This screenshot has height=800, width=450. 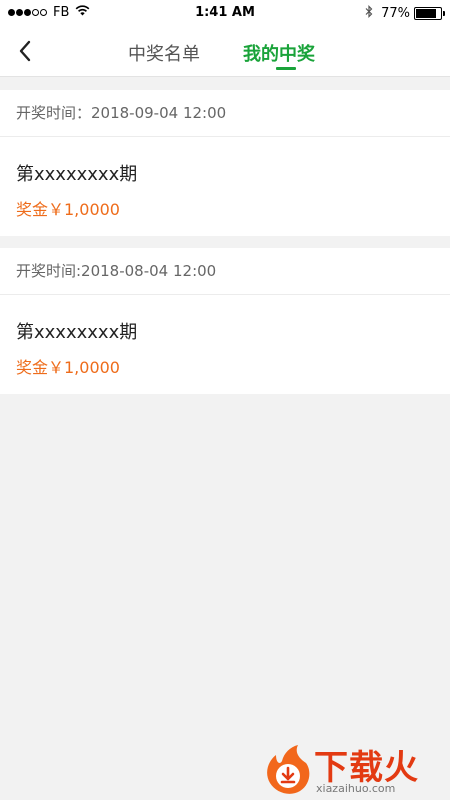 I want to click on tab-winner-list: 中奖名单, so click(x=164, y=53).